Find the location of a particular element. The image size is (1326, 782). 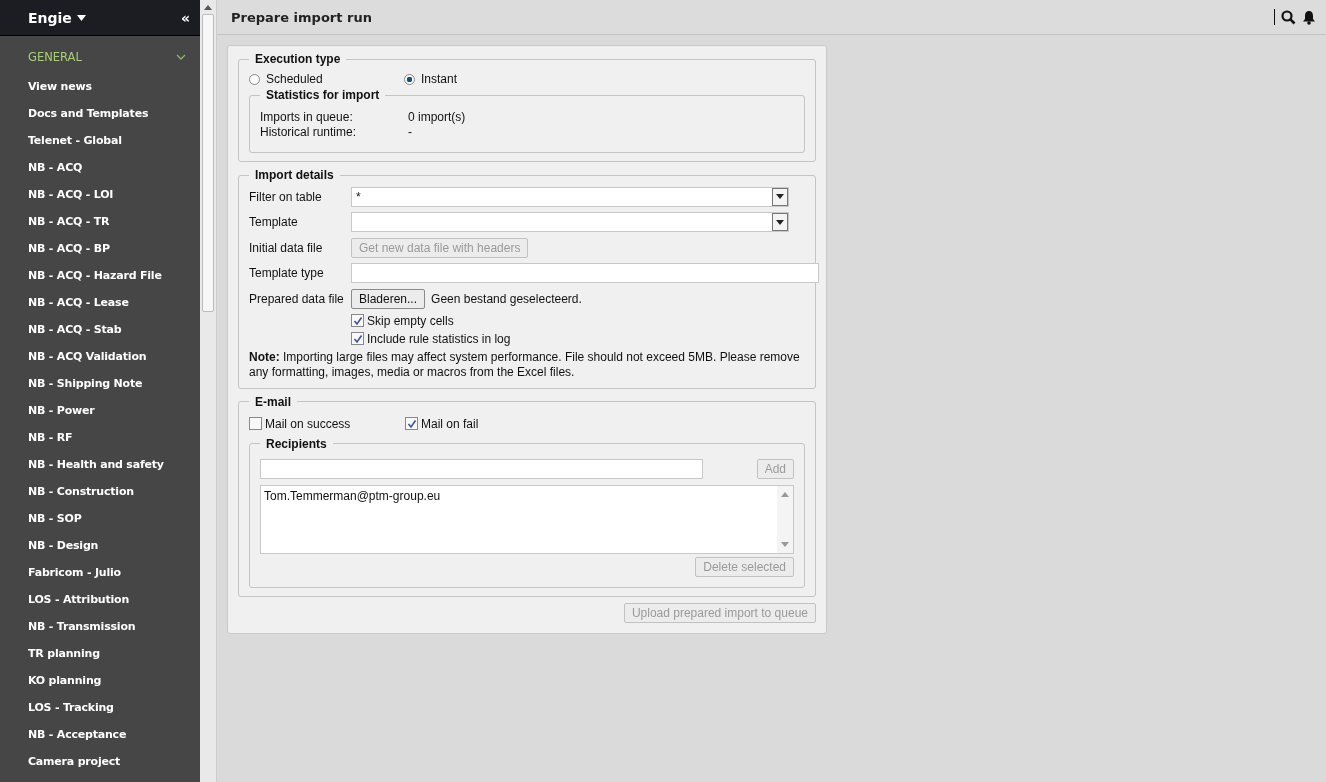

group-title: Statistics for import is located at coordinates (323, 95).